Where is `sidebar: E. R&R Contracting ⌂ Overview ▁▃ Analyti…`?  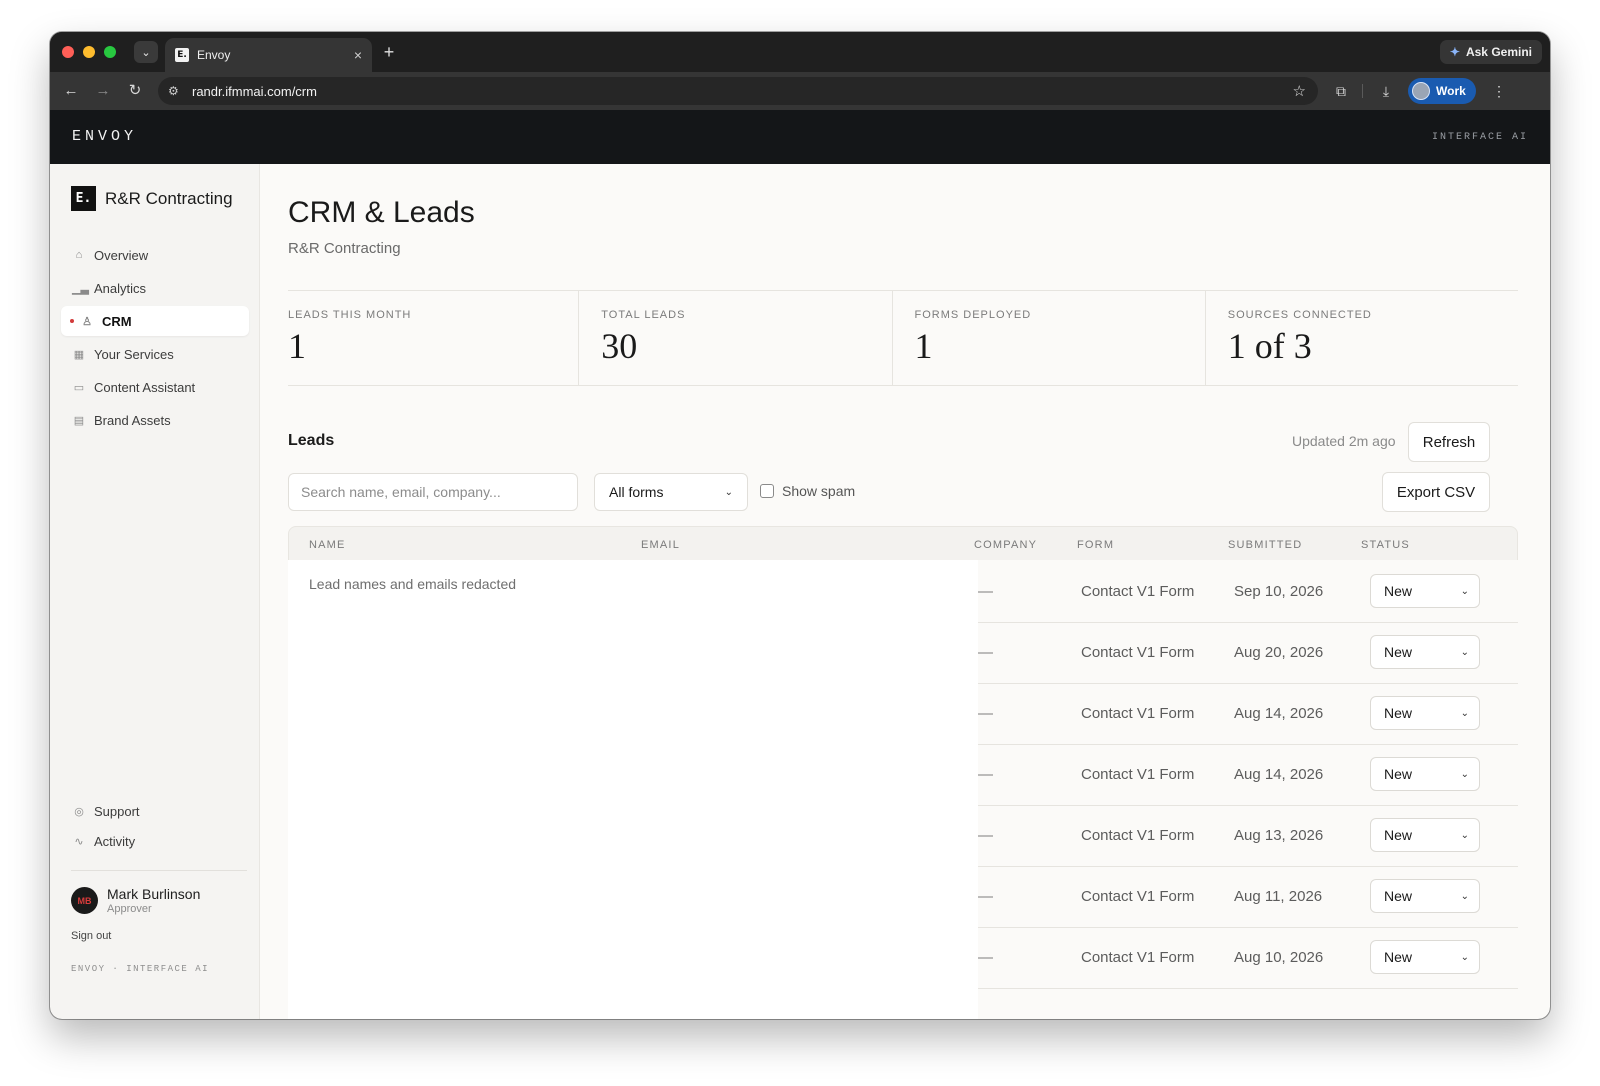 sidebar: E. R&R Contracting ⌂ Overview ▁▃ Analyti… is located at coordinates (155, 591).